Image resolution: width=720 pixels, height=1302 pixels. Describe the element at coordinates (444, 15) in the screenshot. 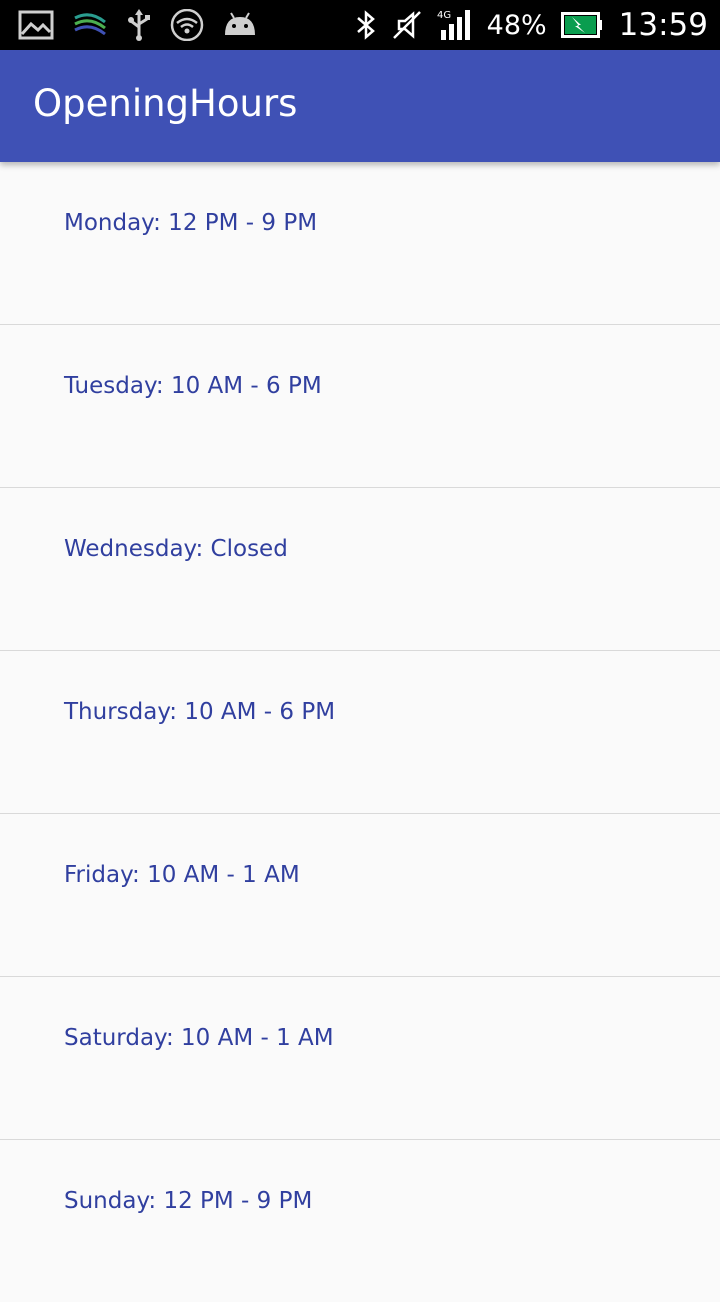

I see `network-type-label: 4G` at that location.